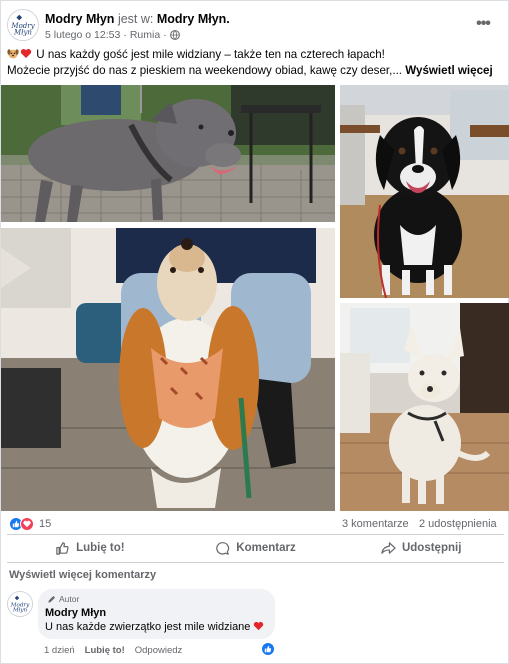 The width and height of the screenshot is (509, 664). I want to click on post-author-line: Modry Młyn jest w: Modry Młyn., so click(137, 19).